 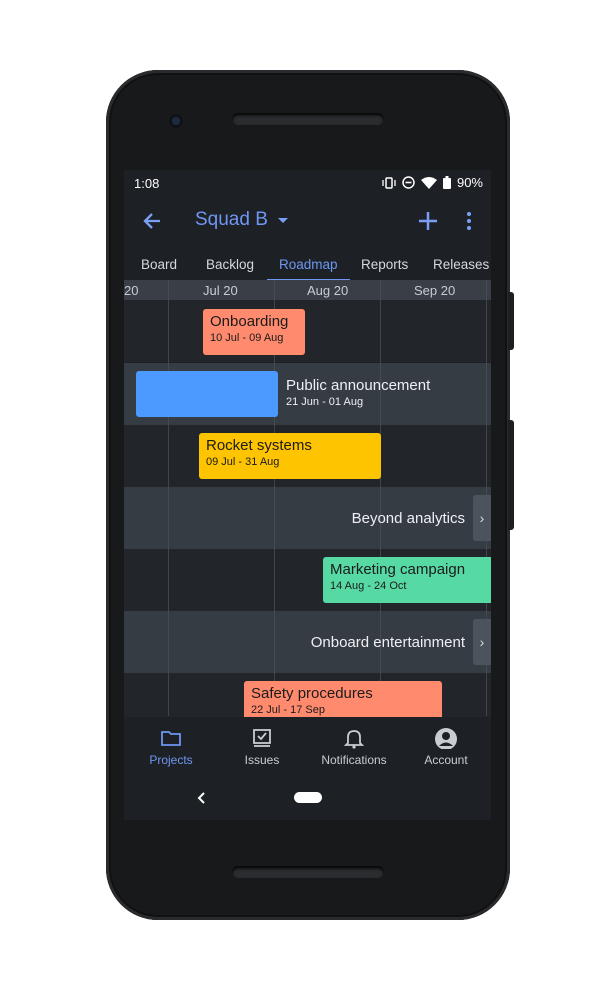 I want to click on epic-dates: 10 Jul - 09 Aug, so click(x=247, y=338).